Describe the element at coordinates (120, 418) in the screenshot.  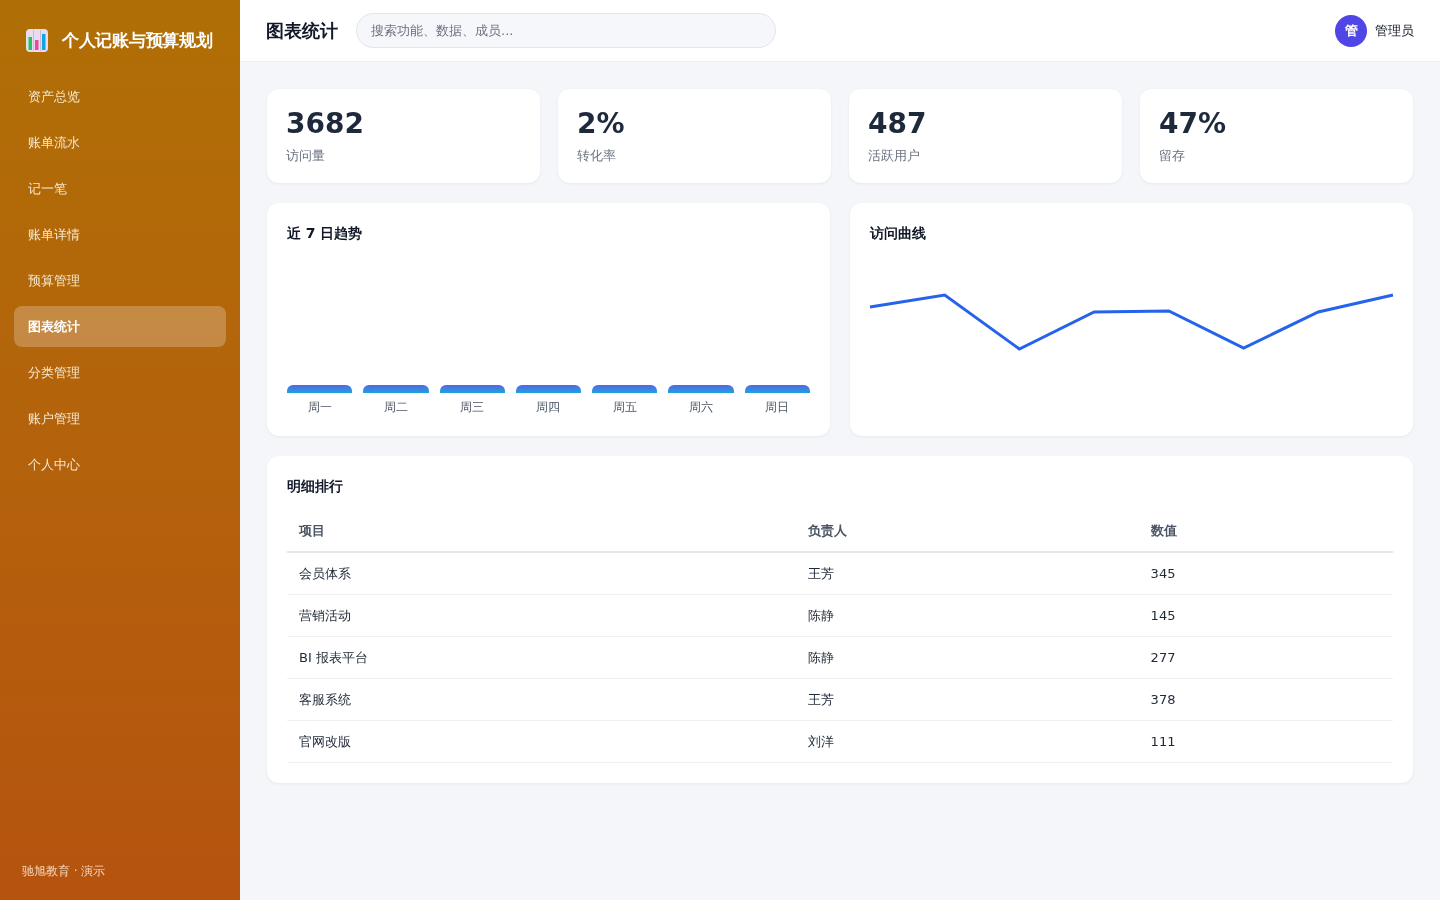
I see `sidebar-item: 账户管理` at that location.